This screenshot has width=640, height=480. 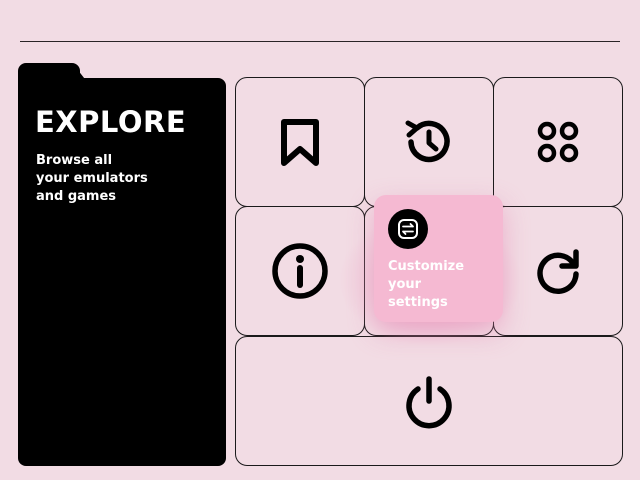 I want to click on explore-title: EXPLORE, so click(x=111, y=122).